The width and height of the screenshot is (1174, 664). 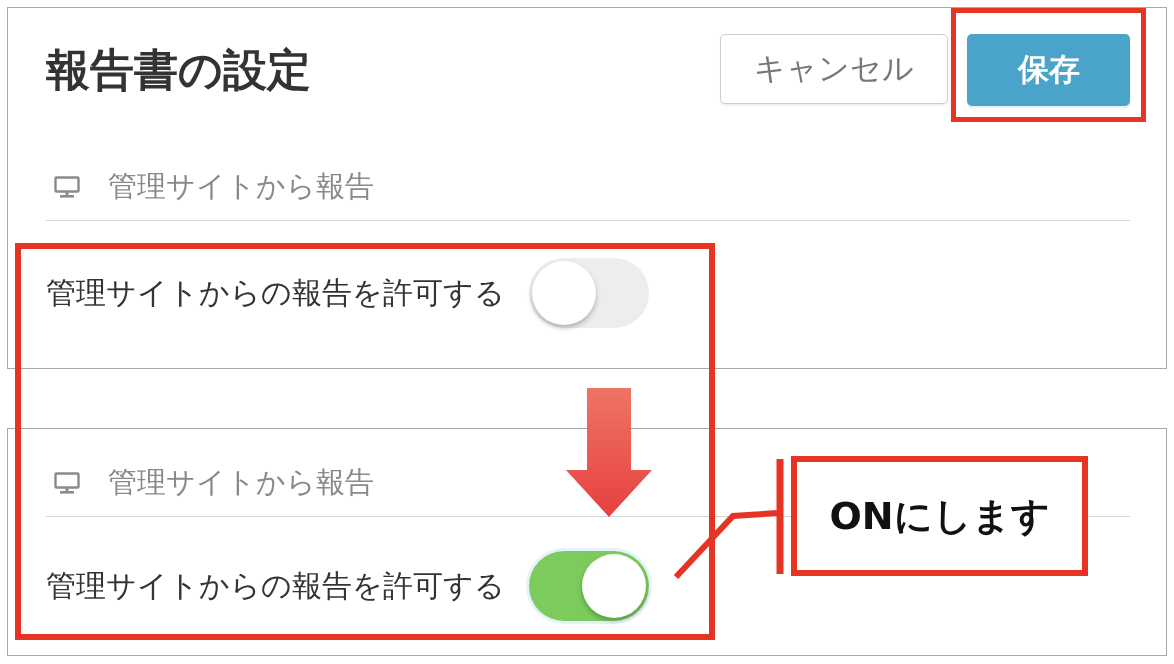 What do you see at coordinates (178, 69) in the screenshot?
I see `page-title: 報告書の設定` at bounding box center [178, 69].